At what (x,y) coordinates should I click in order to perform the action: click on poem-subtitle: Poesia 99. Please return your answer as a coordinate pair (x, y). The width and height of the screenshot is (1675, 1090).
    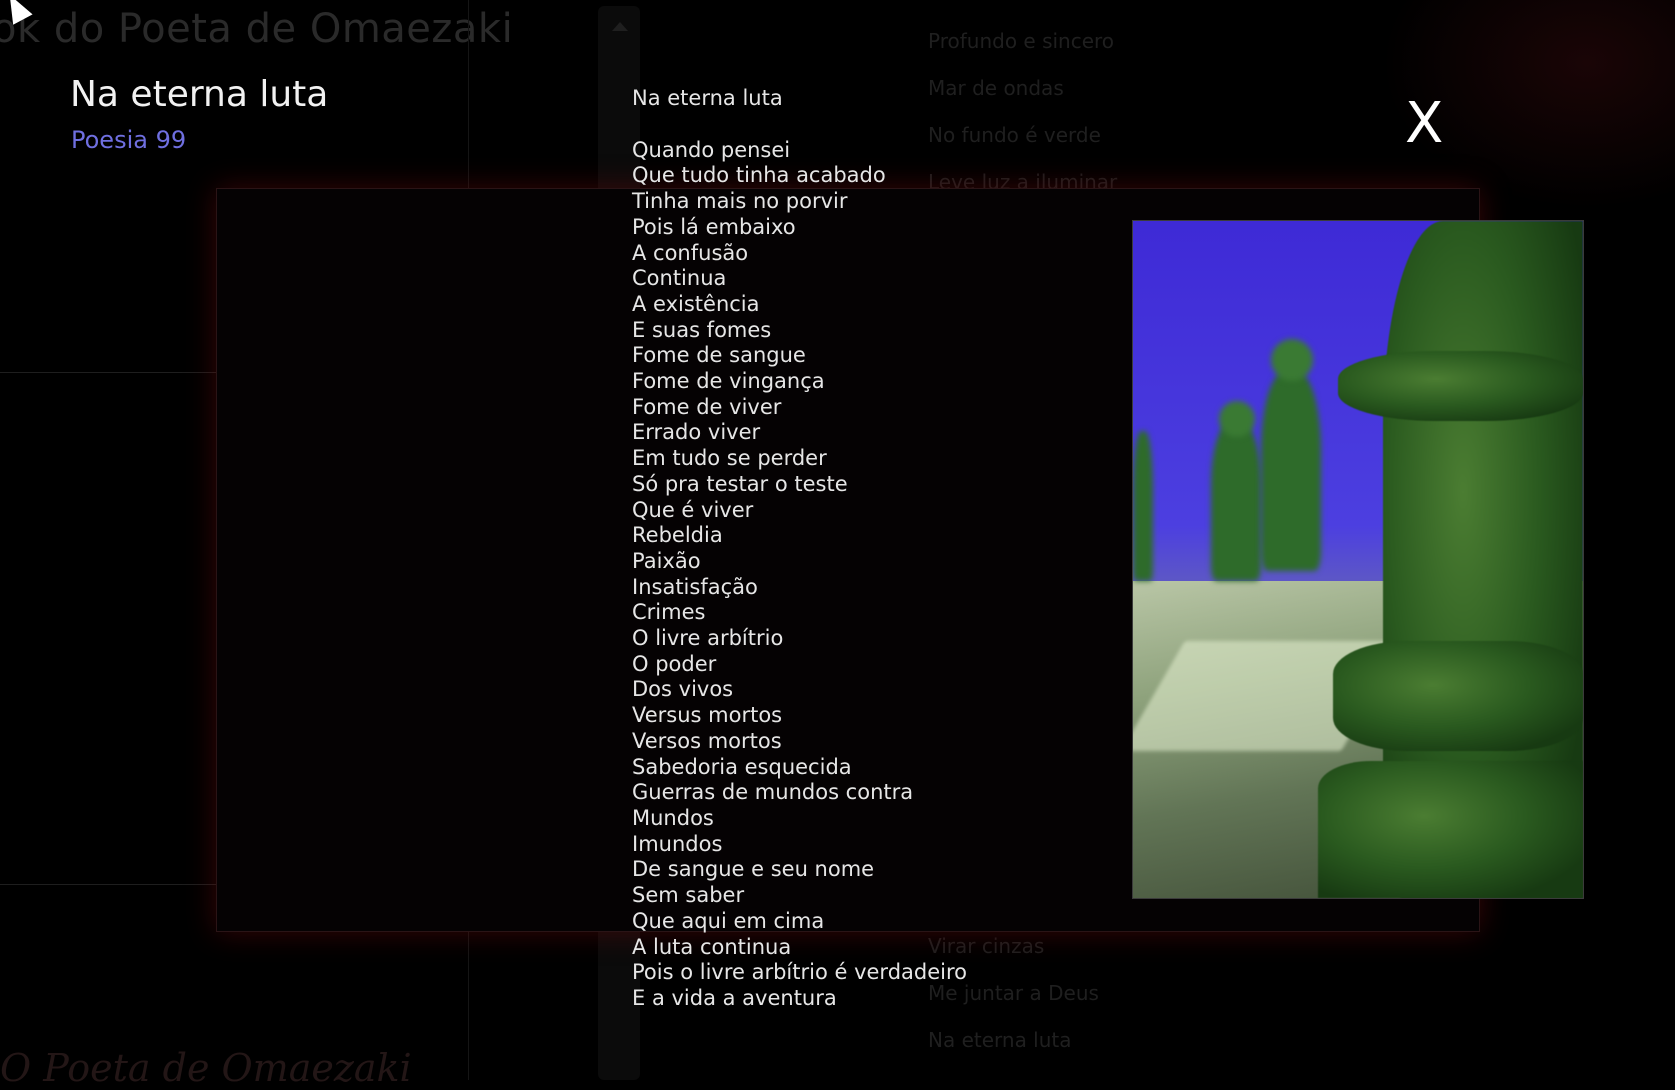
    Looking at the image, I should click on (129, 140).